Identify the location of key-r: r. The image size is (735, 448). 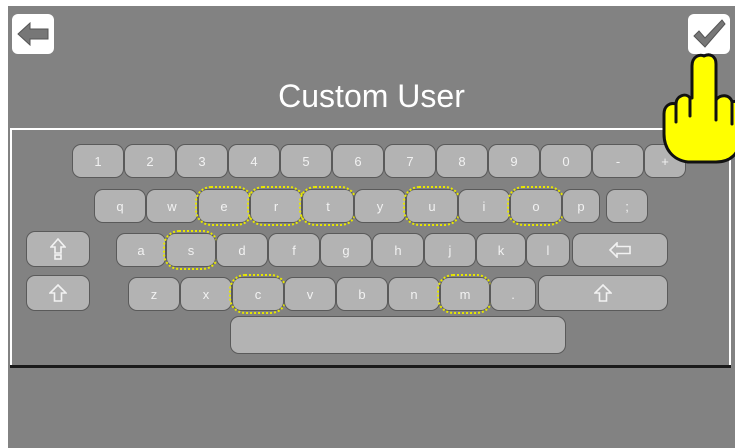
(276, 206).